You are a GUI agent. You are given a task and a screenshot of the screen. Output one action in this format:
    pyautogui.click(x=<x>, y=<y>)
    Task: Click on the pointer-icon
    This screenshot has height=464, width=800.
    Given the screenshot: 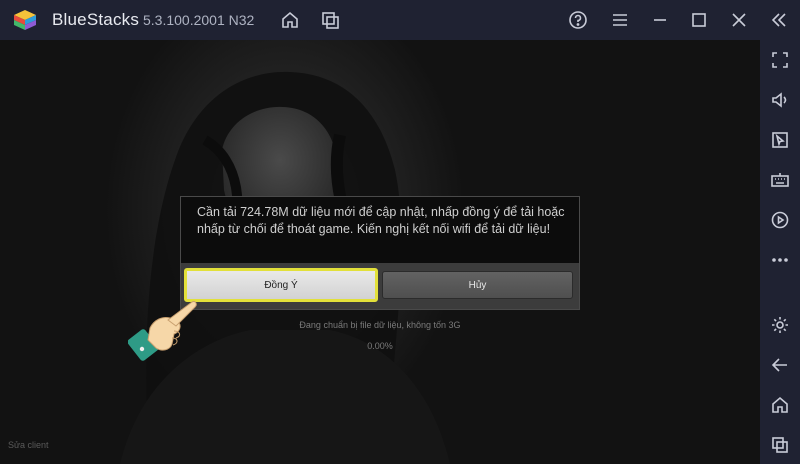 What is the action you would take?
    pyautogui.click(x=780, y=140)
    